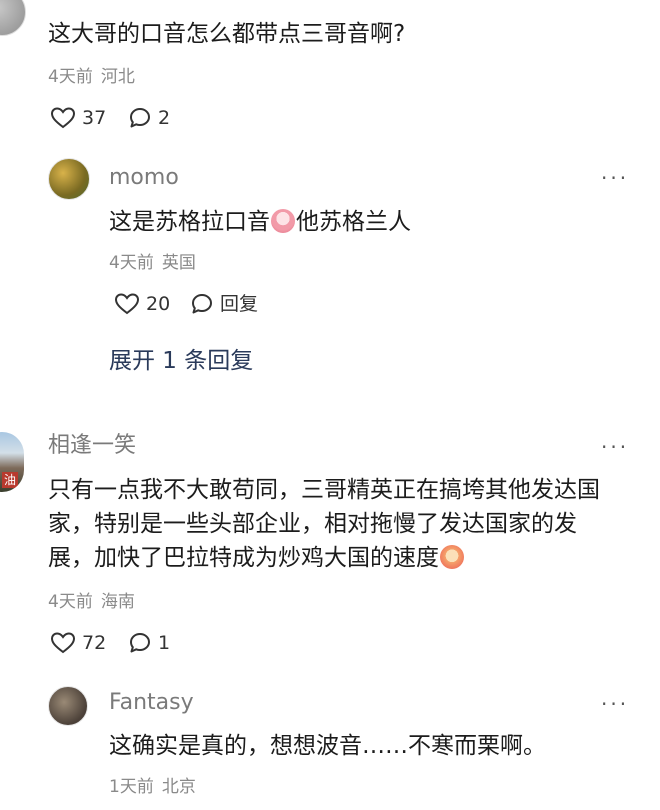 Image resolution: width=660 pixels, height=810 pixels. Describe the element at coordinates (164, 118) in the screenshot. I see `reply-count: 2` at that location.